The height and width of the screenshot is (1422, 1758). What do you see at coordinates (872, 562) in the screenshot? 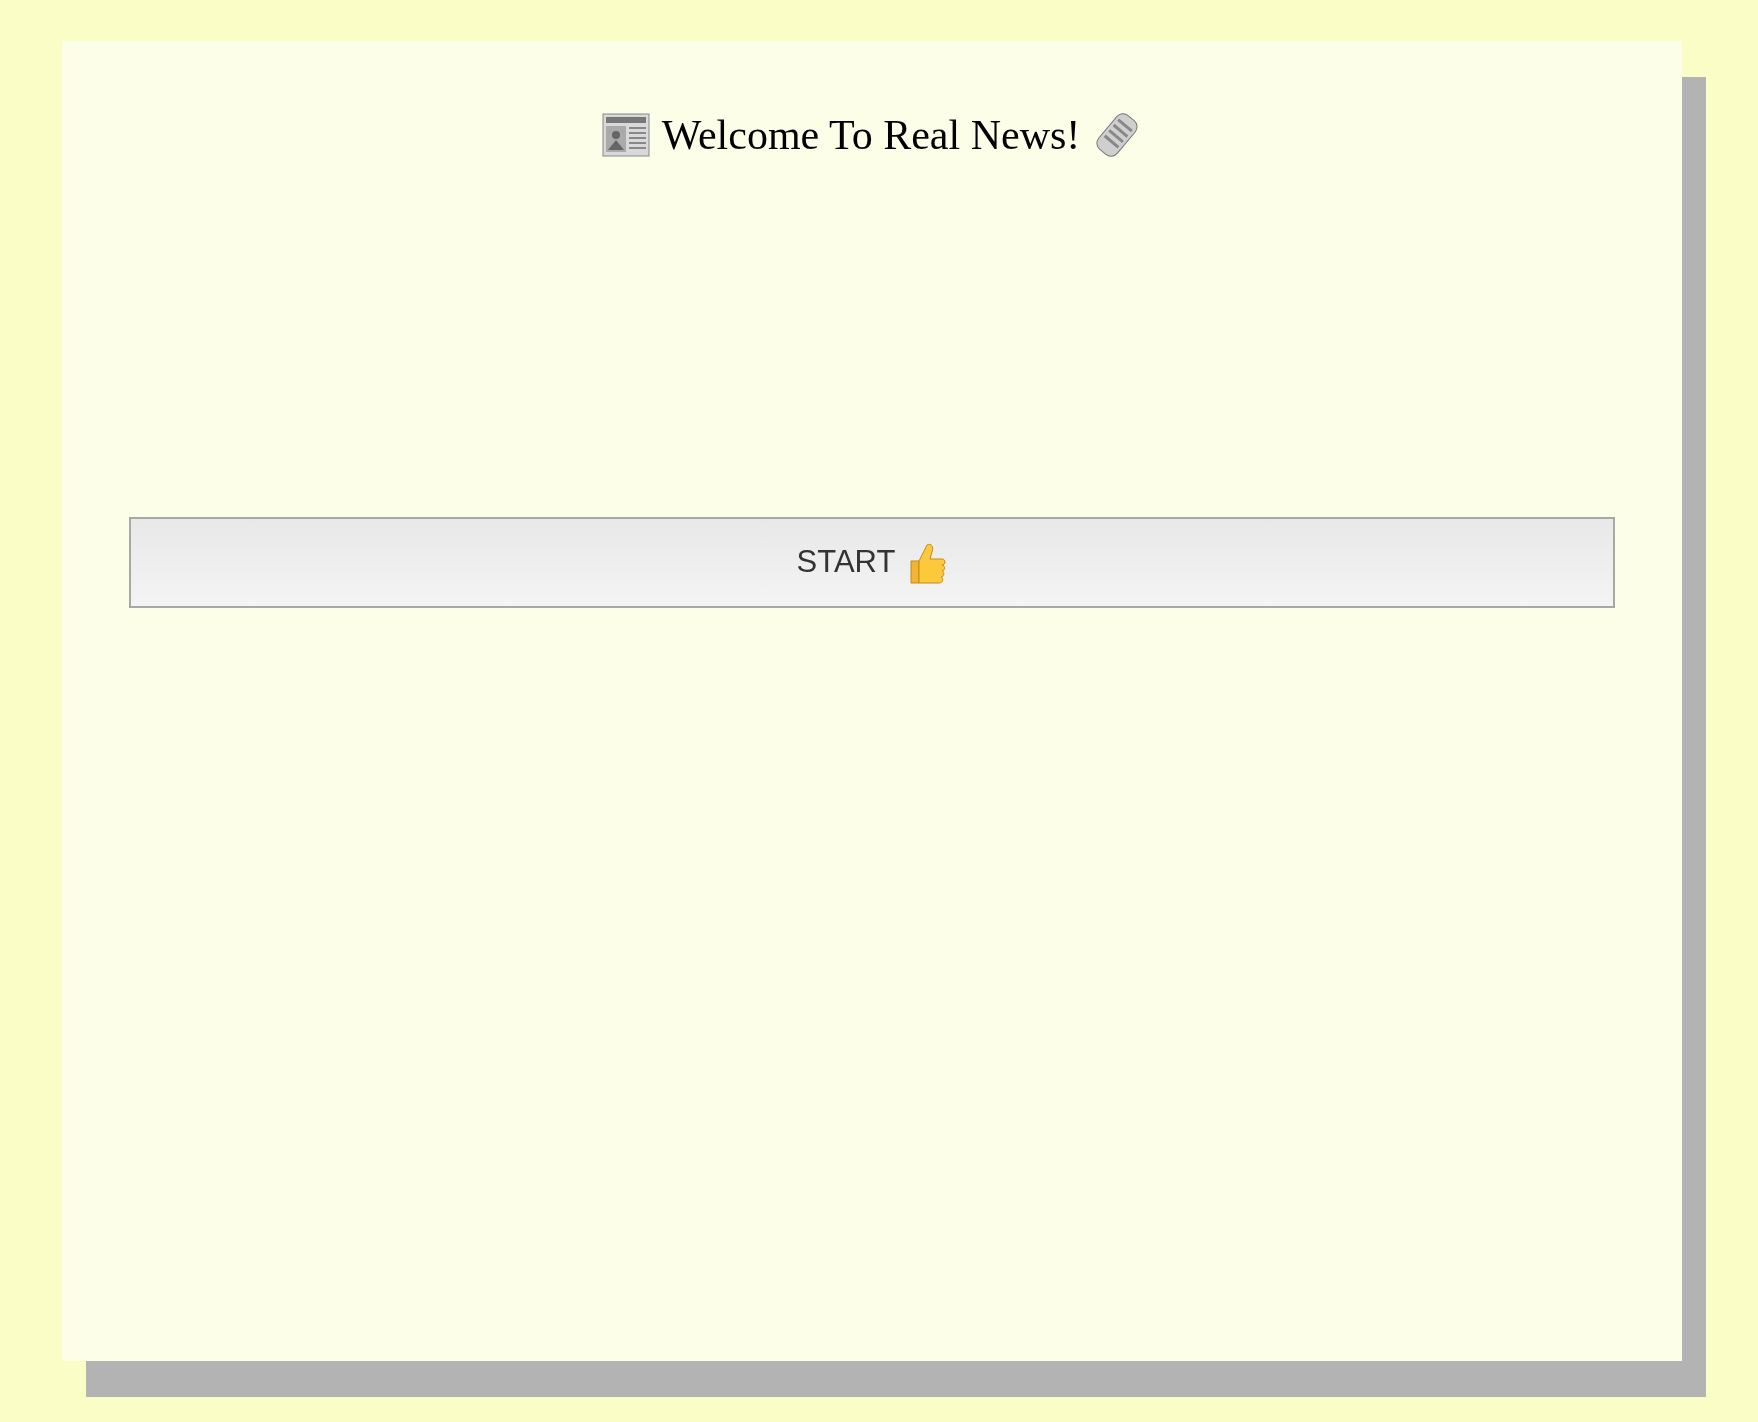
I see `start-button: START` at bounding box center [872, 562].